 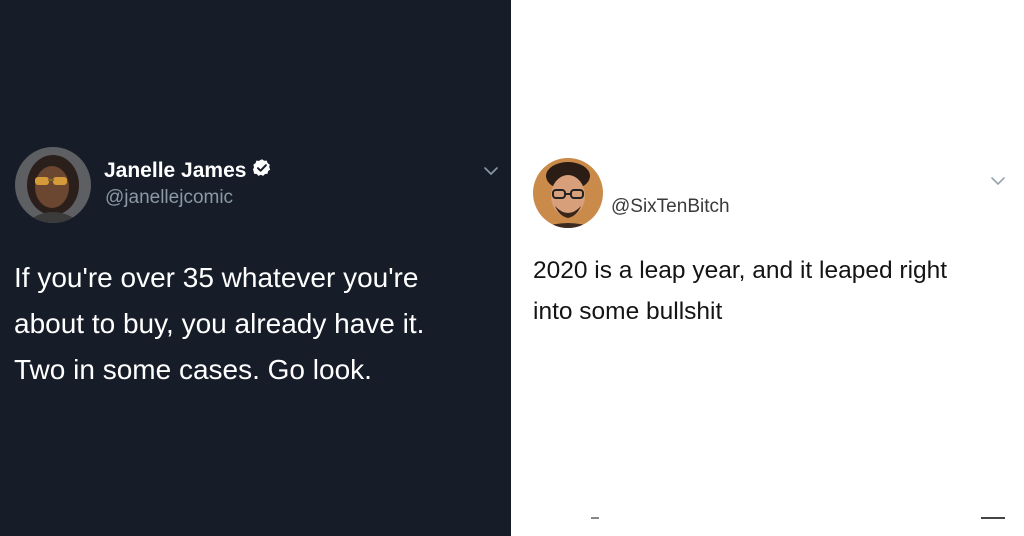 I want to click on author-handle: @janellejcomic, so click(x=169, y=198).